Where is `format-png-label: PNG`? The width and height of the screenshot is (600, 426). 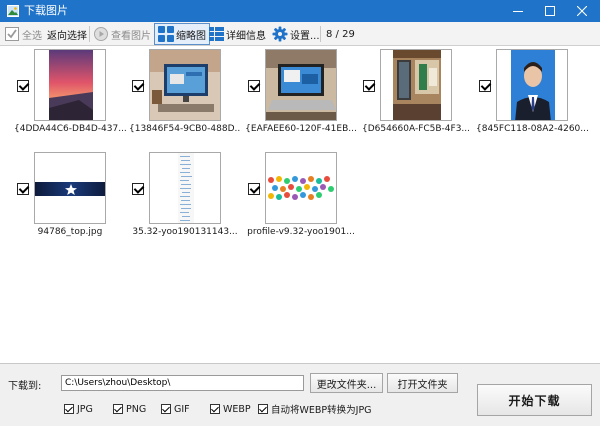
format-png-label: PNG is located at coordinates (136, 409).